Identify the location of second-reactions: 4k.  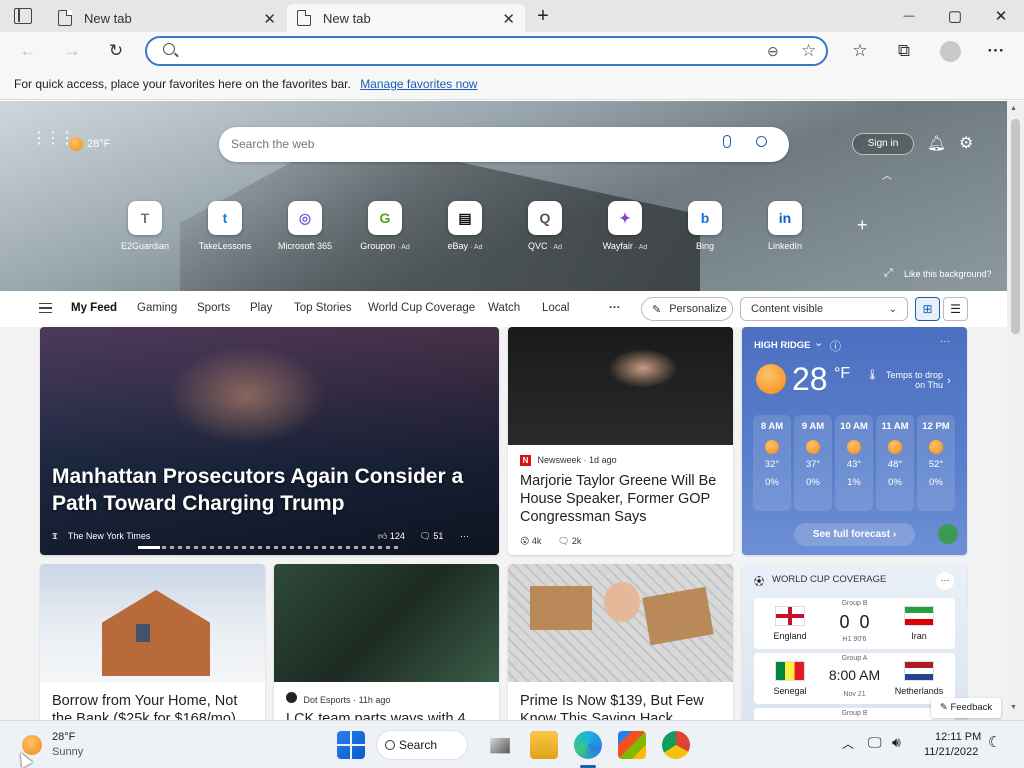
(537, 541).